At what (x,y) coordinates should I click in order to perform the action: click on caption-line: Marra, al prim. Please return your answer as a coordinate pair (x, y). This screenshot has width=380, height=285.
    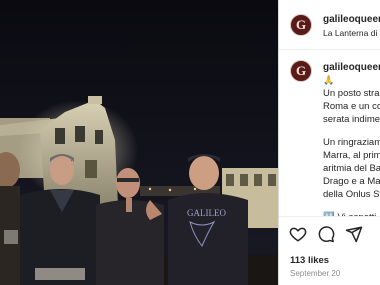
    Looking at the image, I should click on (351, 155).